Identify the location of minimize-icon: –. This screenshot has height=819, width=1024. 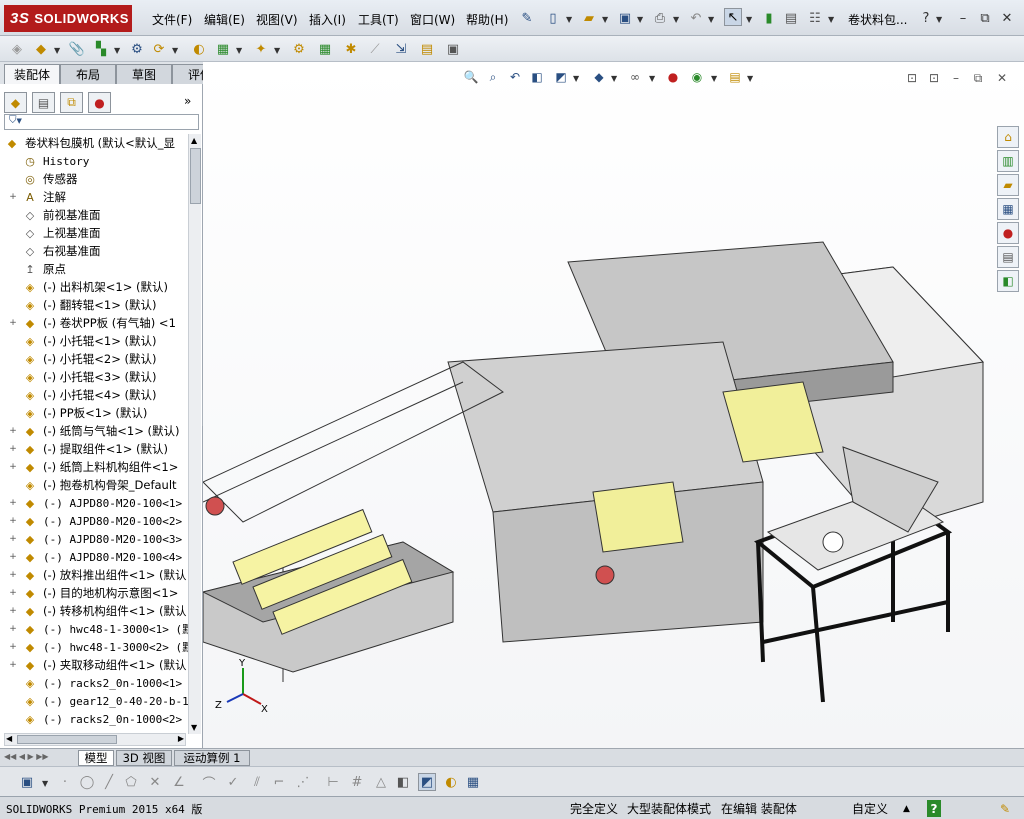
(963, 18).